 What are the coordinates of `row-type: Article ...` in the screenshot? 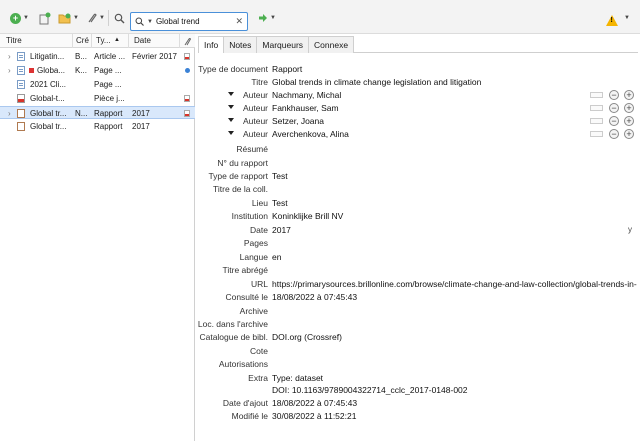 It's located at (110, 56).